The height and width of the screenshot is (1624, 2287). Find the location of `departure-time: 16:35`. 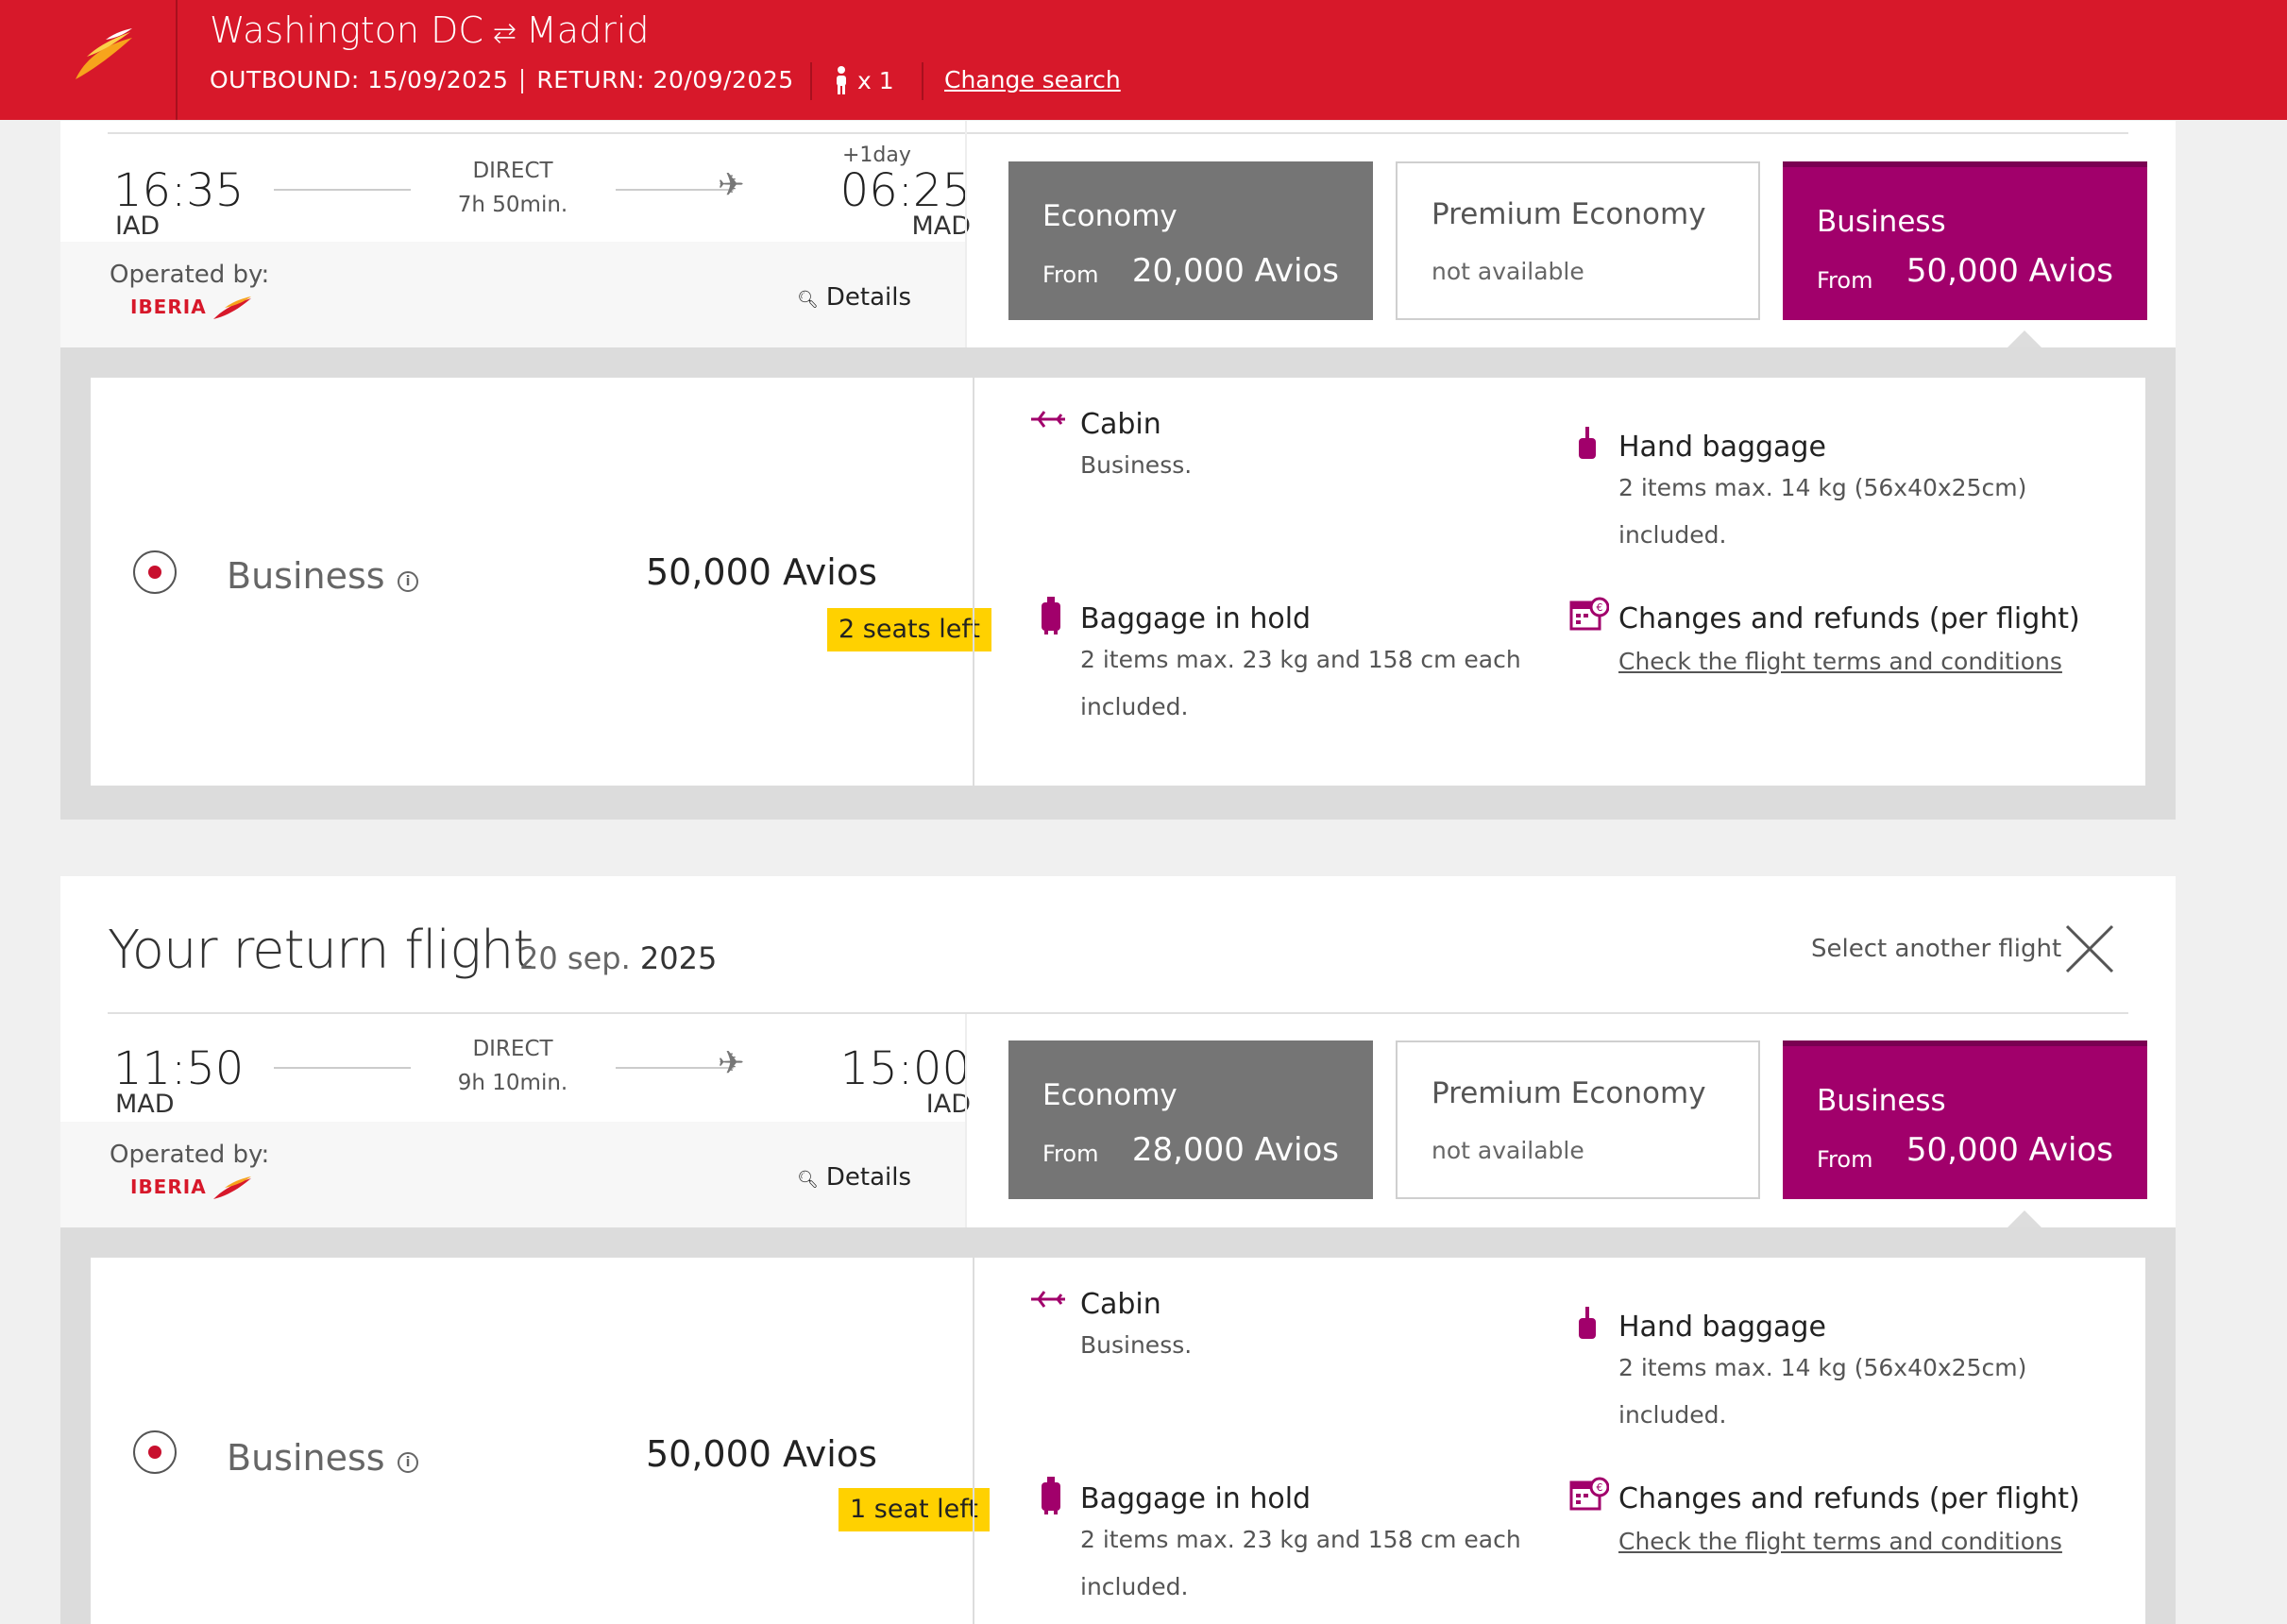

departure-time: 16:35 is located at coordinates (179, 190).